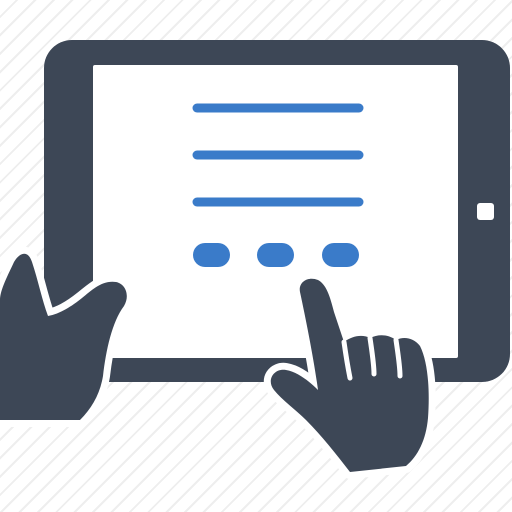  What do you see at coordinates (485, 211) in the screenshot?
I see `tablet-home-button-icon` at bounding box center [485, 211].